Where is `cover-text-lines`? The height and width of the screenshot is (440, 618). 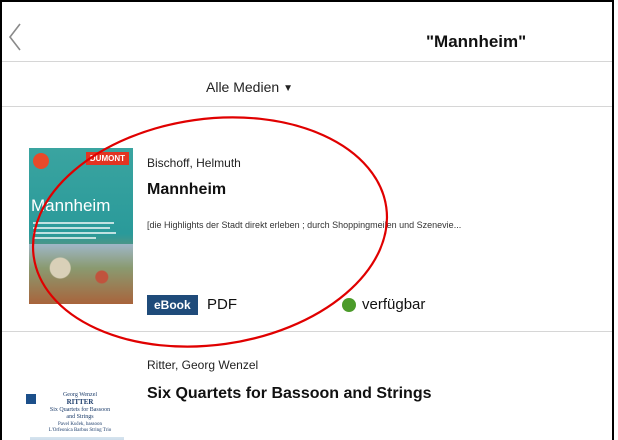 cover-text-lines is located at coordinates (78, 232).